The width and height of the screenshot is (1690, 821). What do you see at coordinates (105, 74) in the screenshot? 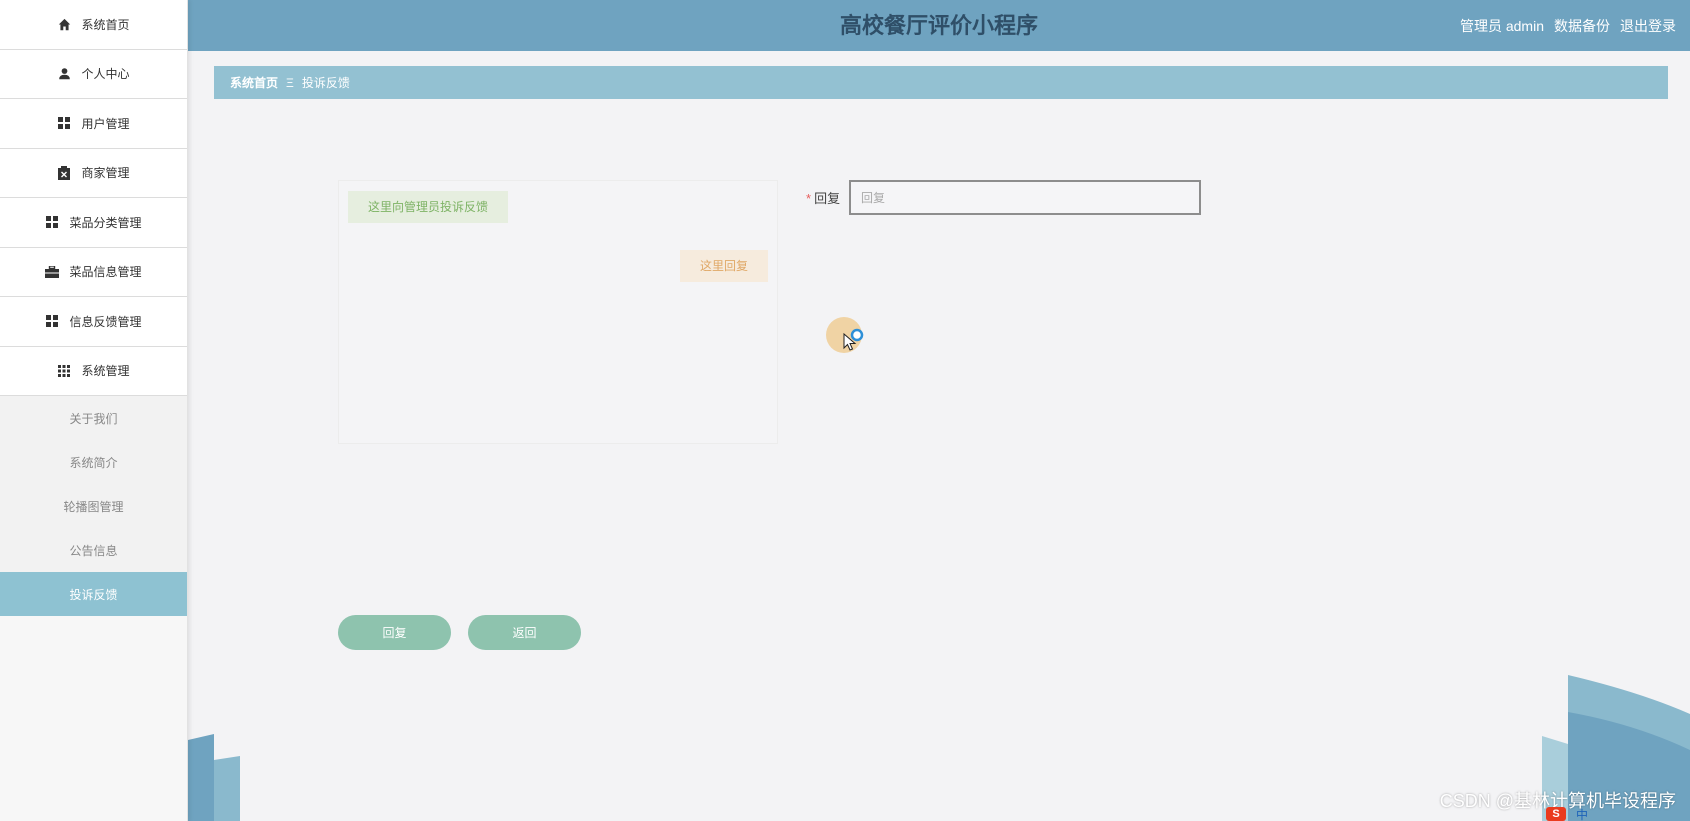
I see `sidebar-item-label: 个人中心` at bounding box center [105, 74].